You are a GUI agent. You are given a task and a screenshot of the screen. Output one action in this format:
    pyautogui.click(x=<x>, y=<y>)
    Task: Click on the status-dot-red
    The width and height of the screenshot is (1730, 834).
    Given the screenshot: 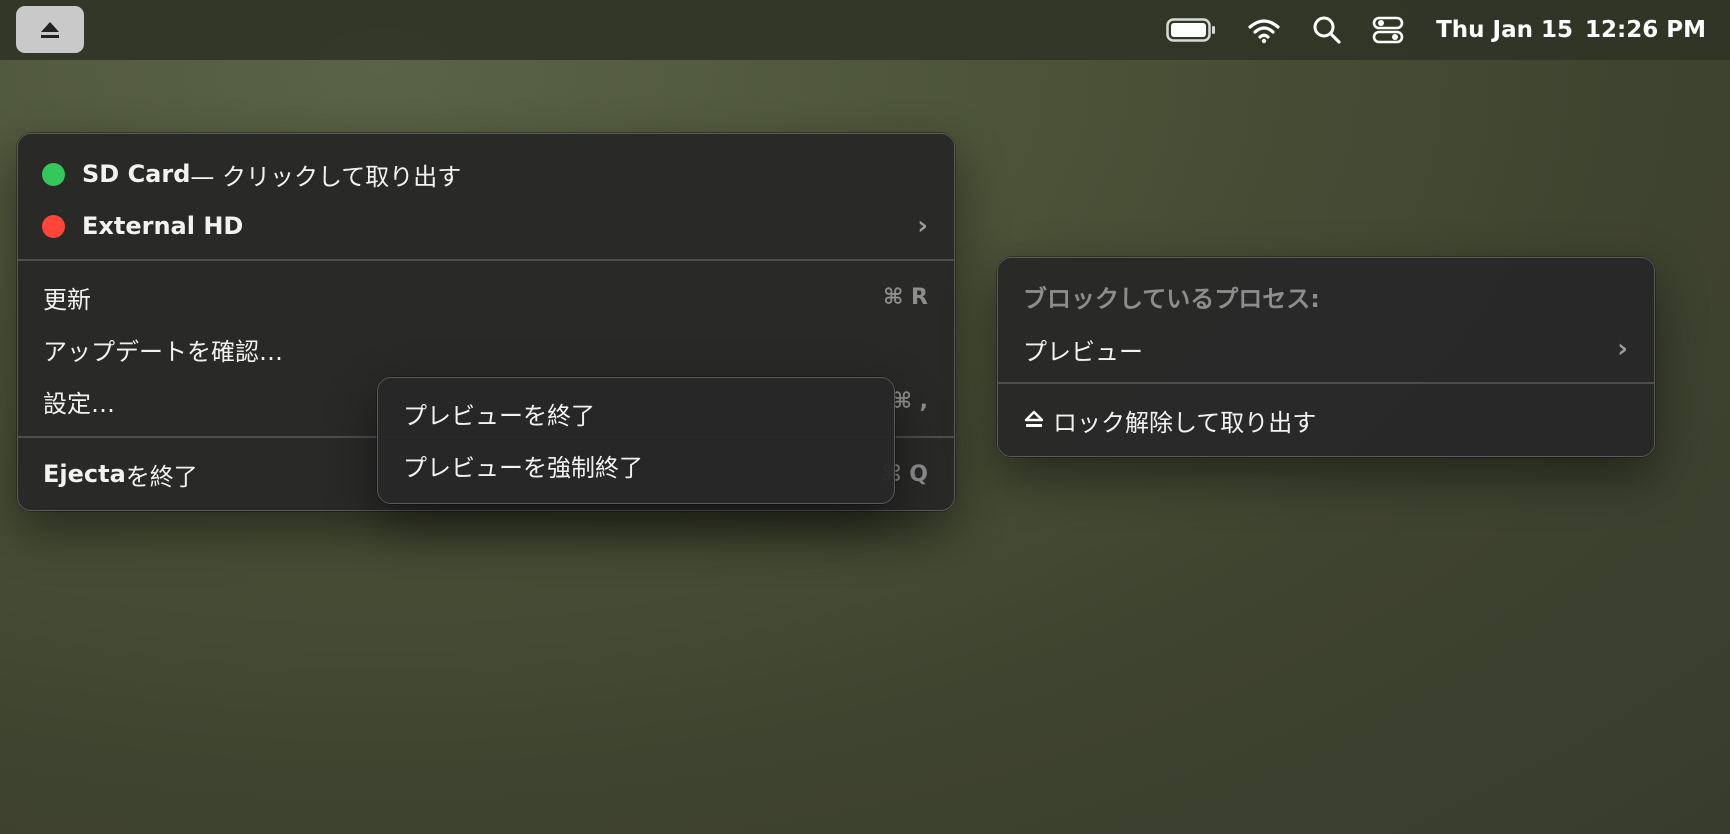 What is the action you would take?
    pyautogui.click(x=53, y=226)
    